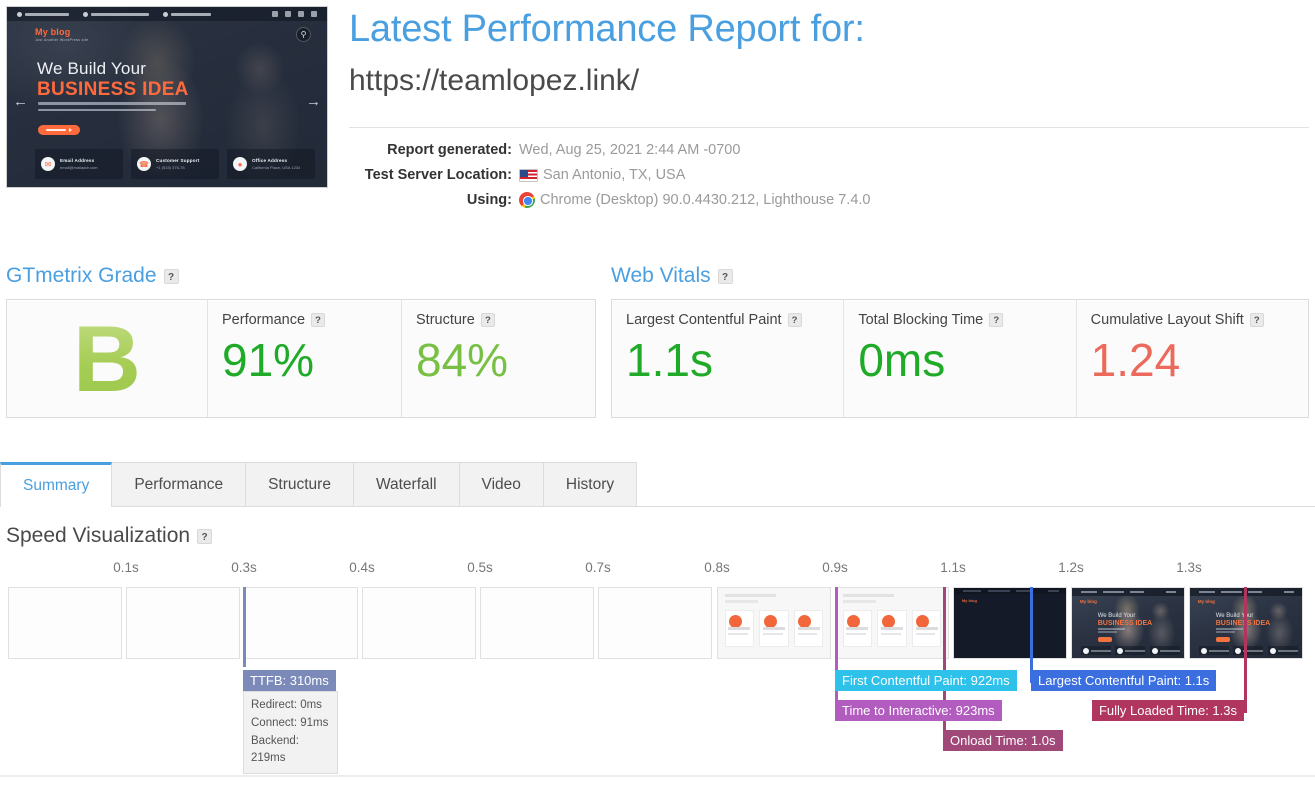  Describe the element at coordinates (178, 160) in the screenshot. I see `thumbnail-card-title: Customer Support` at that location.